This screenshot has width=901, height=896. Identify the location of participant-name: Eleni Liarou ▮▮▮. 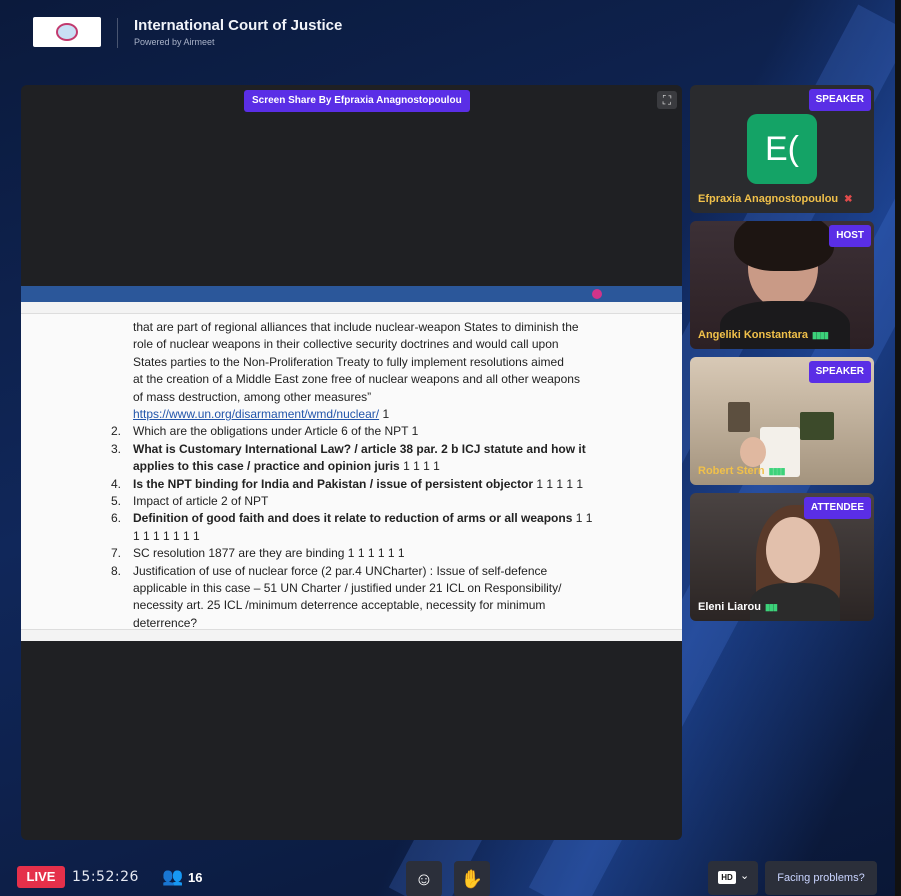
(738, 607).